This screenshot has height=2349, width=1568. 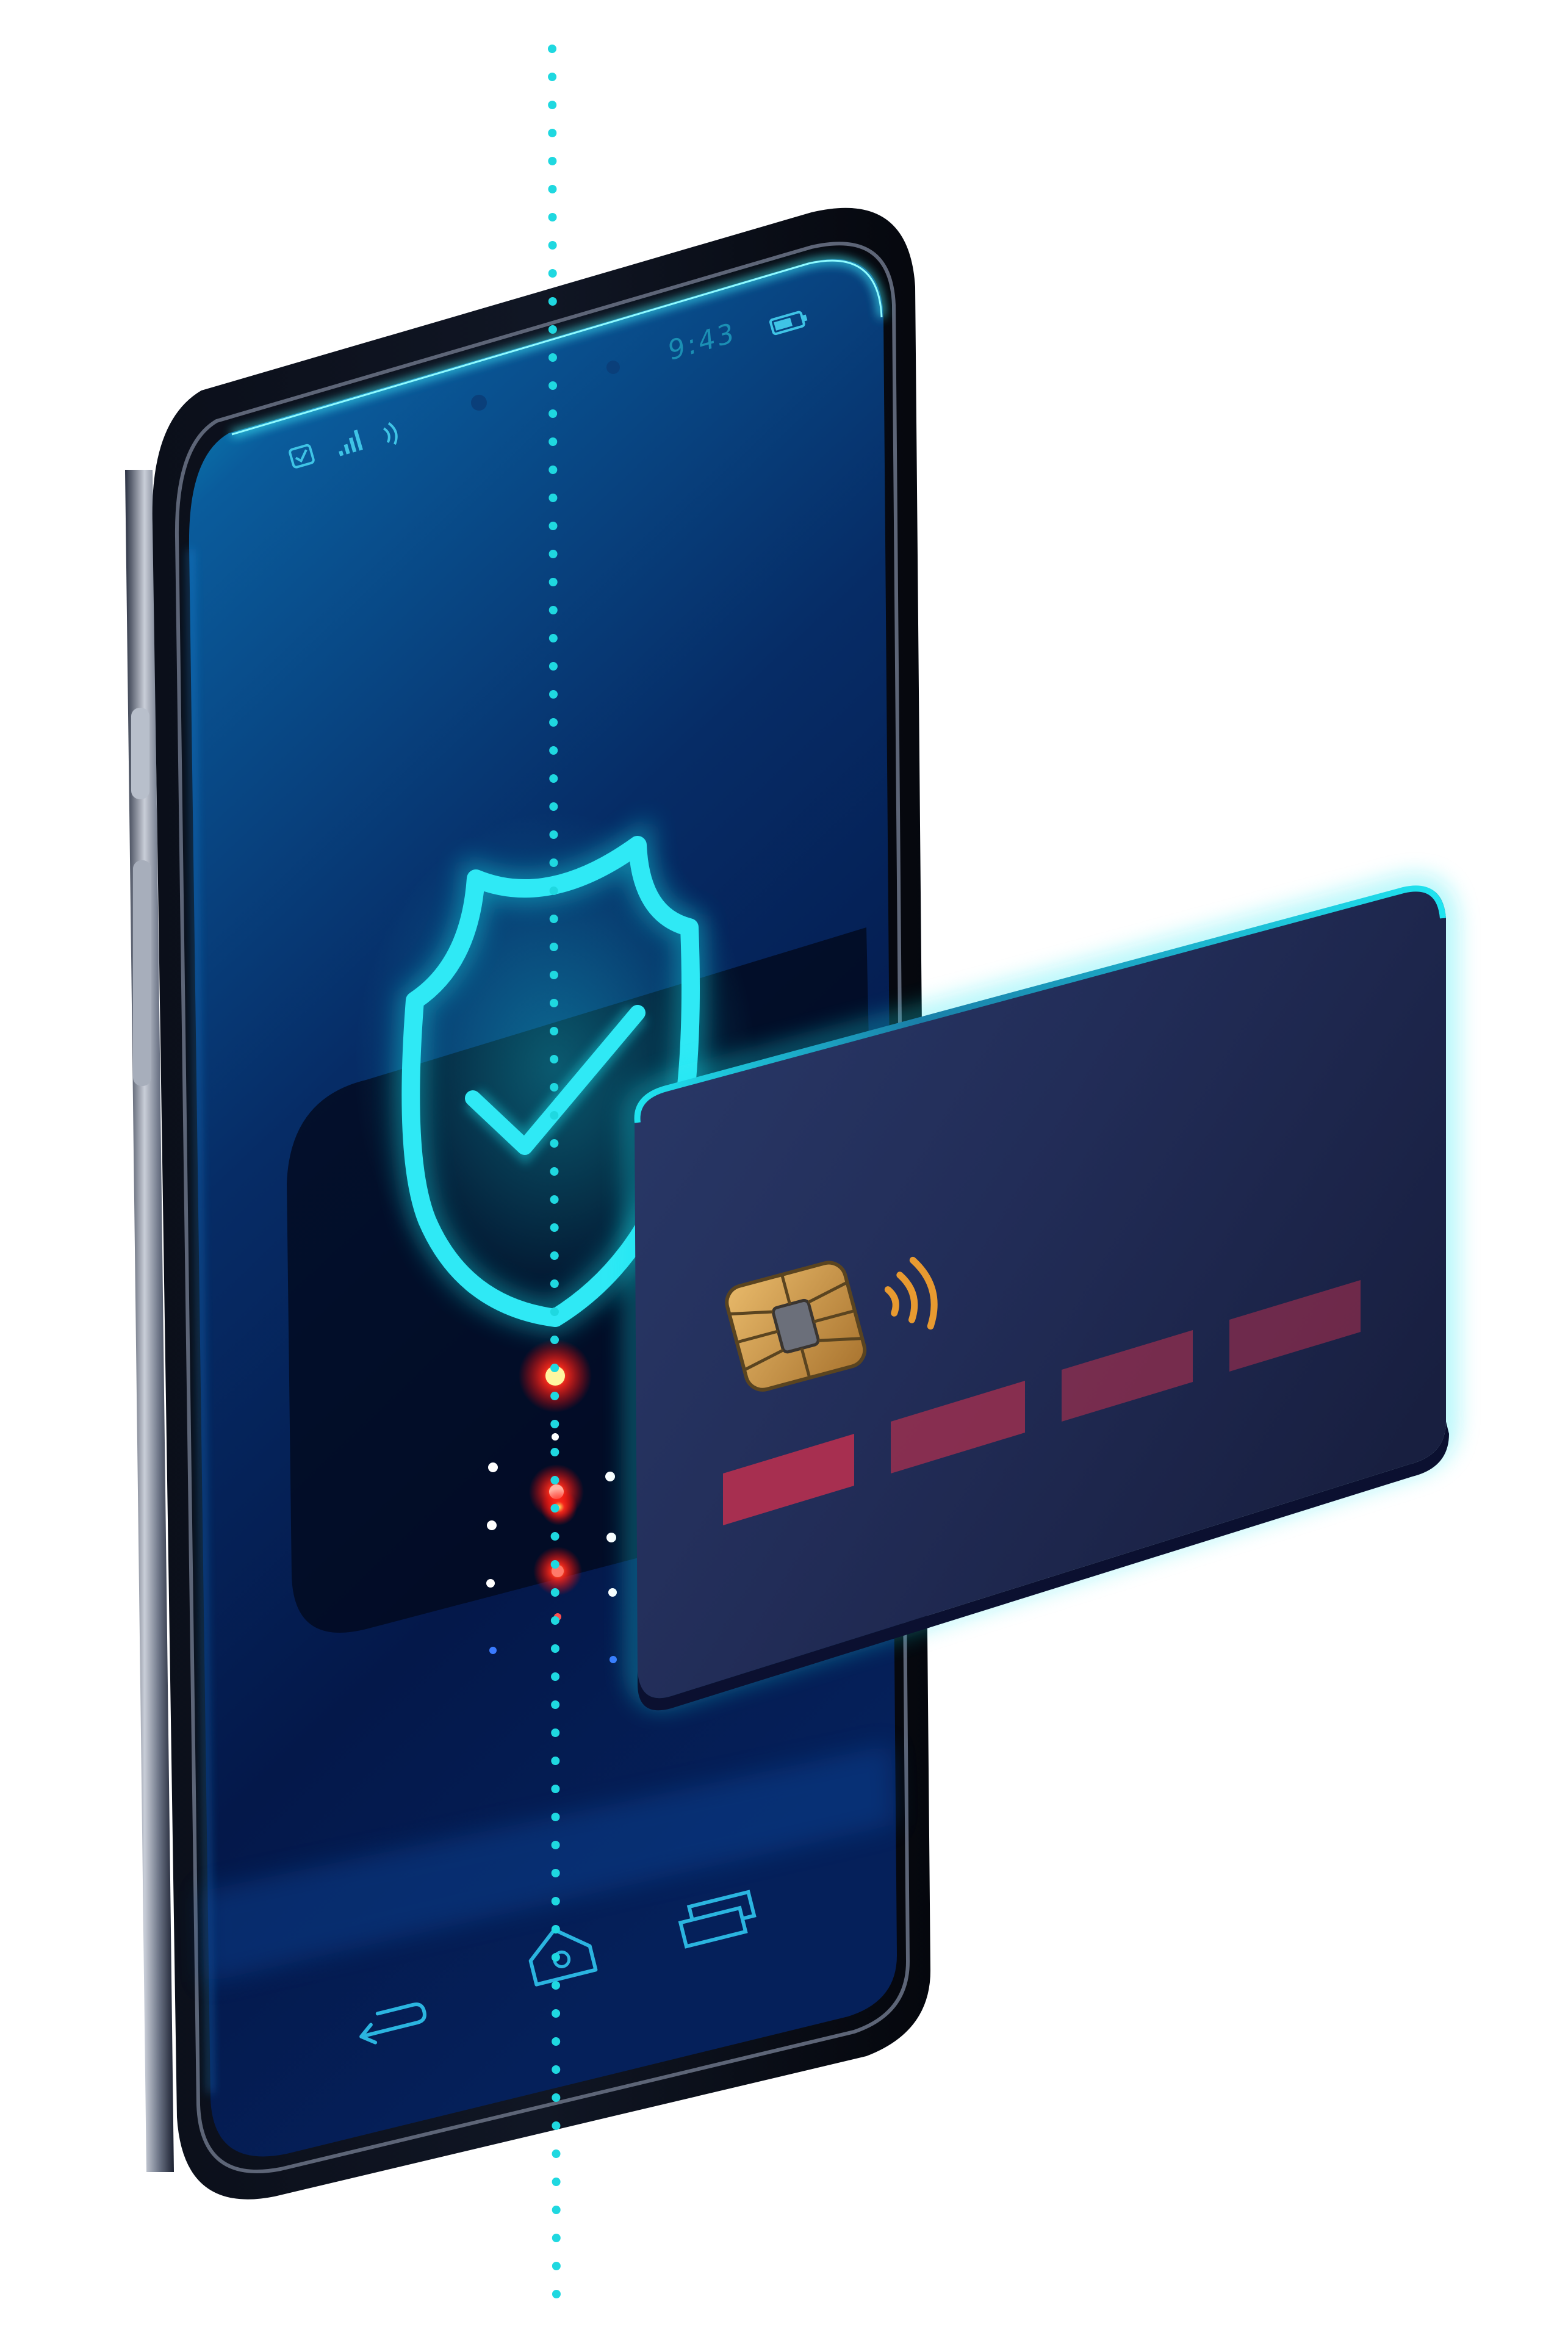 I want to click on front-sensor, so click(x=613, y=367).